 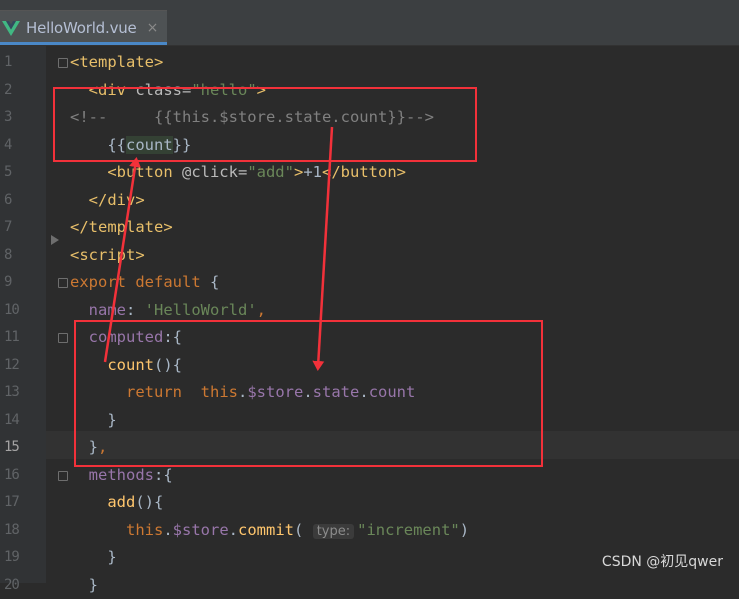 What do you see at coordinates (23, 283) in the screenshot?
I see `line-number: 9` at bounding box center [23, 283].